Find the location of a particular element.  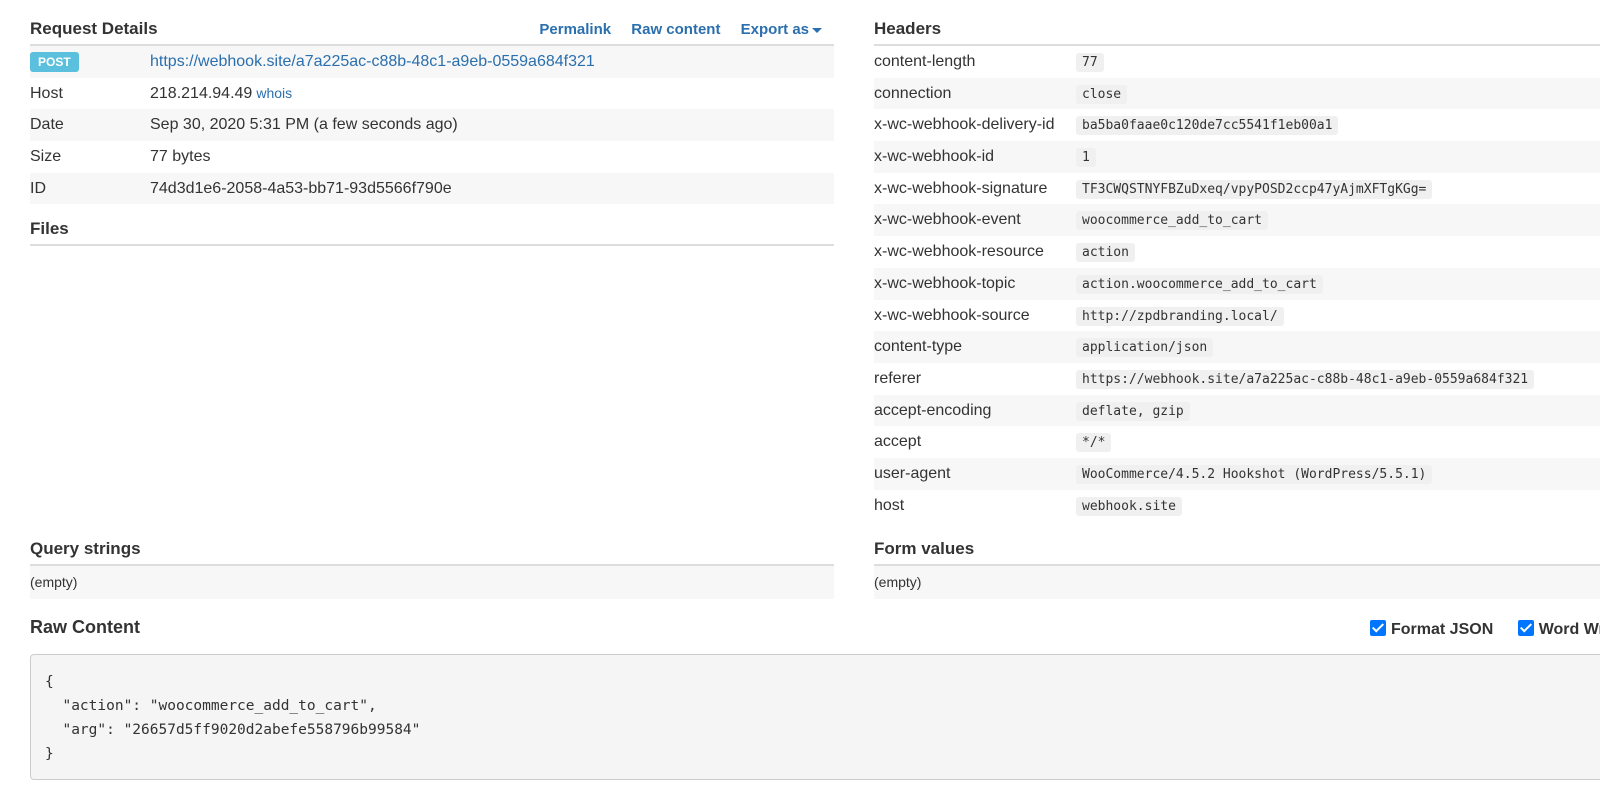

date-value: Sep 30, 2020 5:31 PM (a few seconds ago) is located at coordinates (304, 125).